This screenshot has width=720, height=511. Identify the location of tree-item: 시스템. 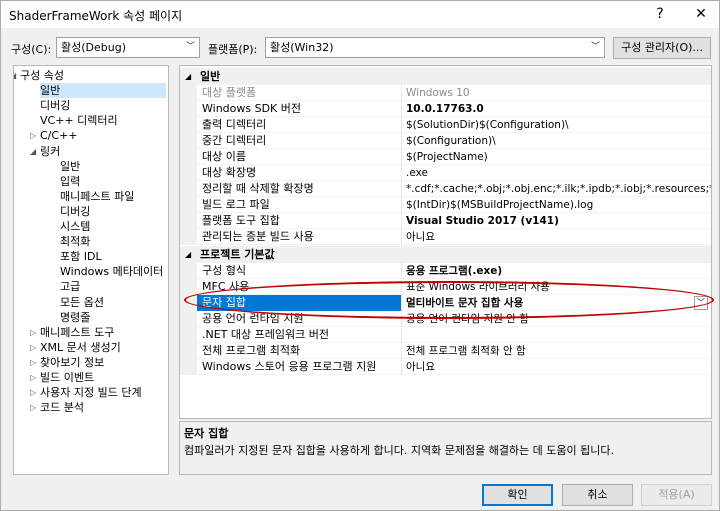
(75, 226).